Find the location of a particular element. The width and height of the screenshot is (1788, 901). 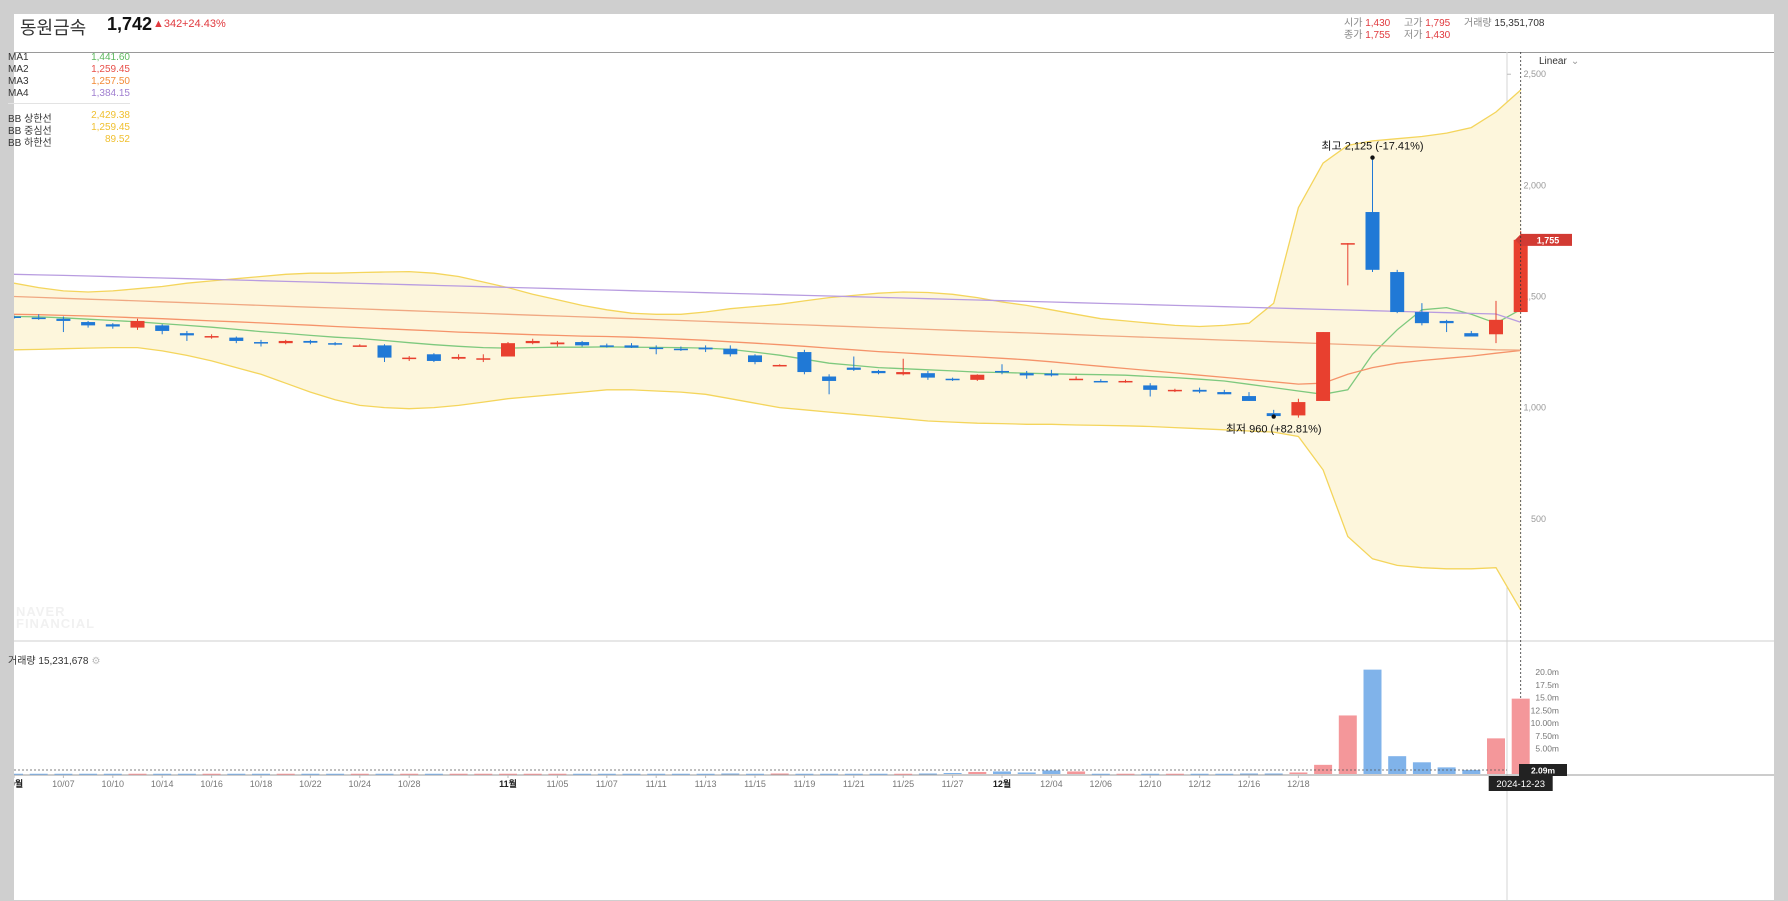

x-axis-tick-label: 12/18 is located at coordinates (1298, 784).